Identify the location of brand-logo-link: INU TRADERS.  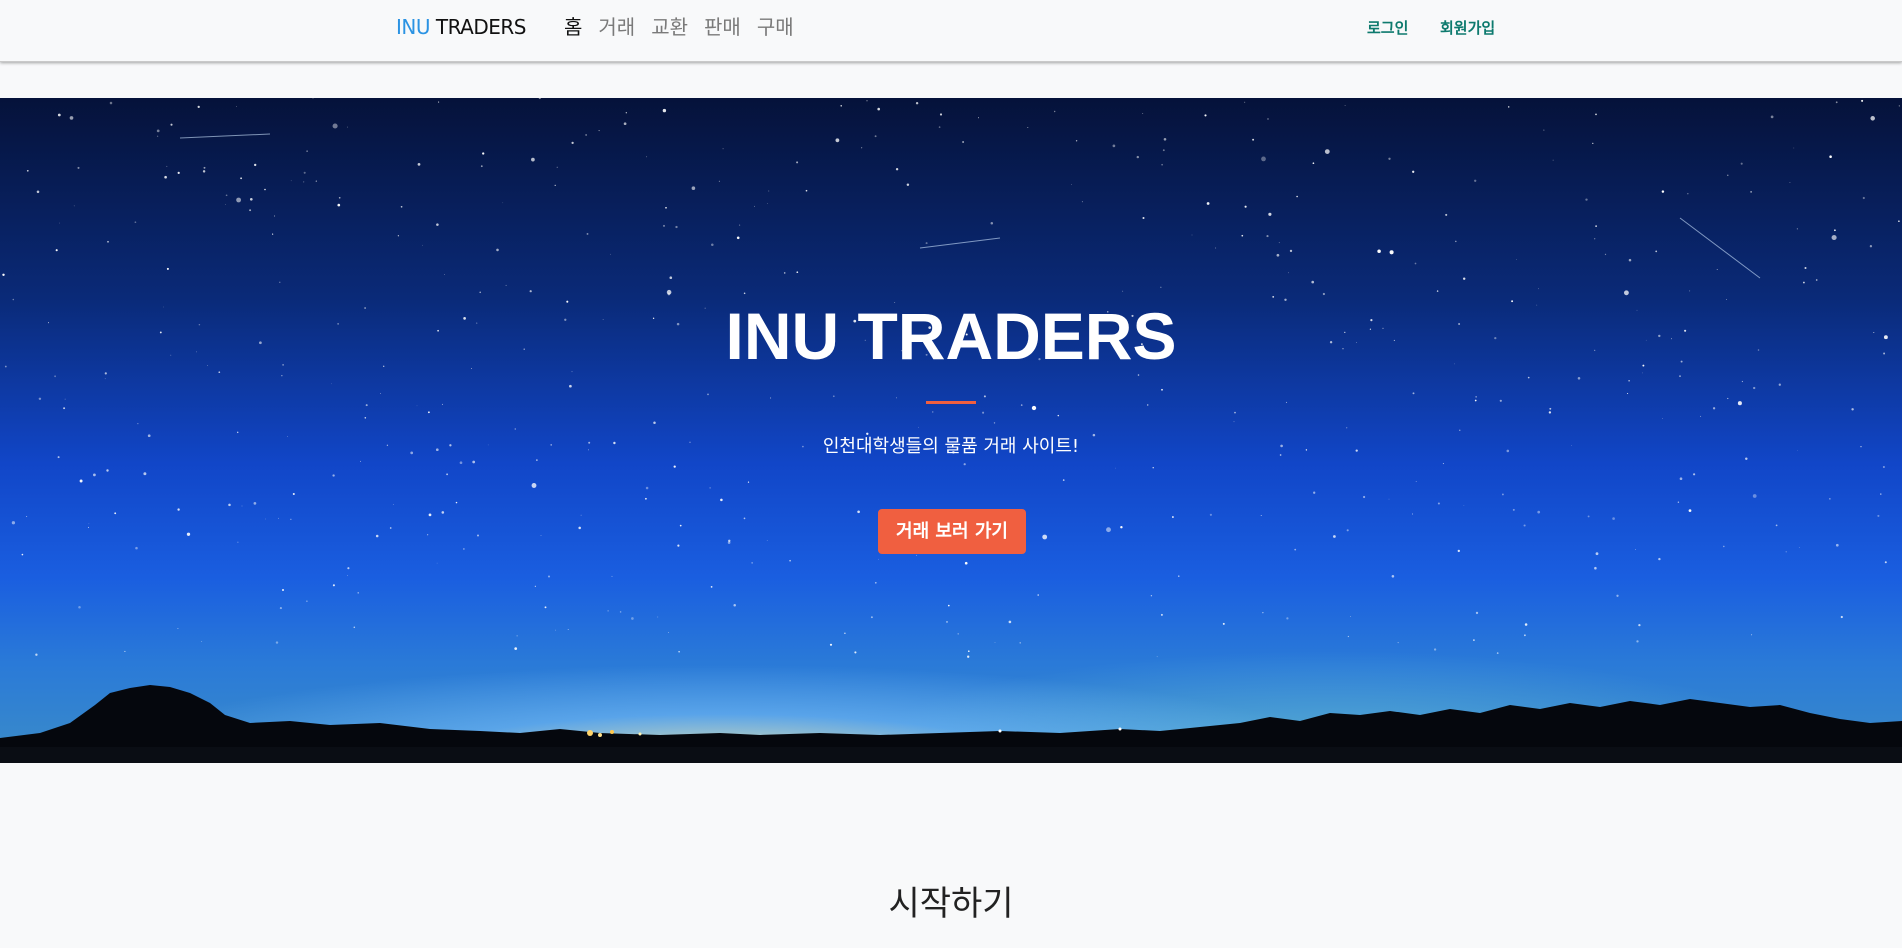
(461, 27).